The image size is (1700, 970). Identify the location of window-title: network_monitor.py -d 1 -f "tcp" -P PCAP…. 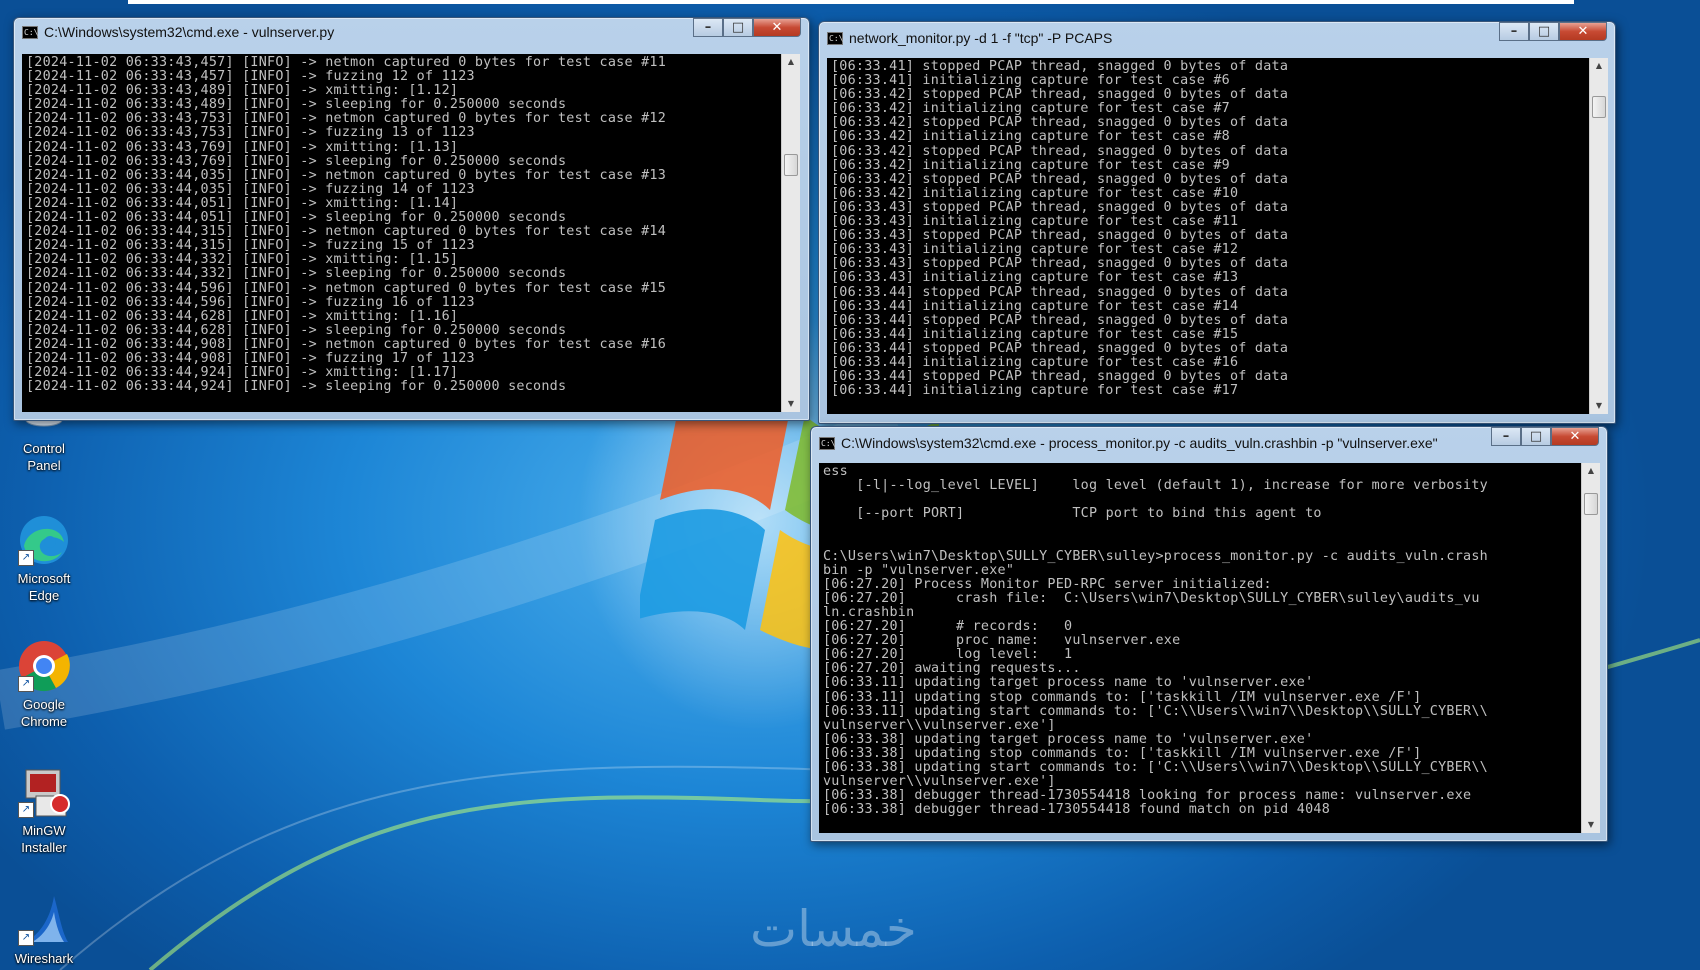
(981, 38).